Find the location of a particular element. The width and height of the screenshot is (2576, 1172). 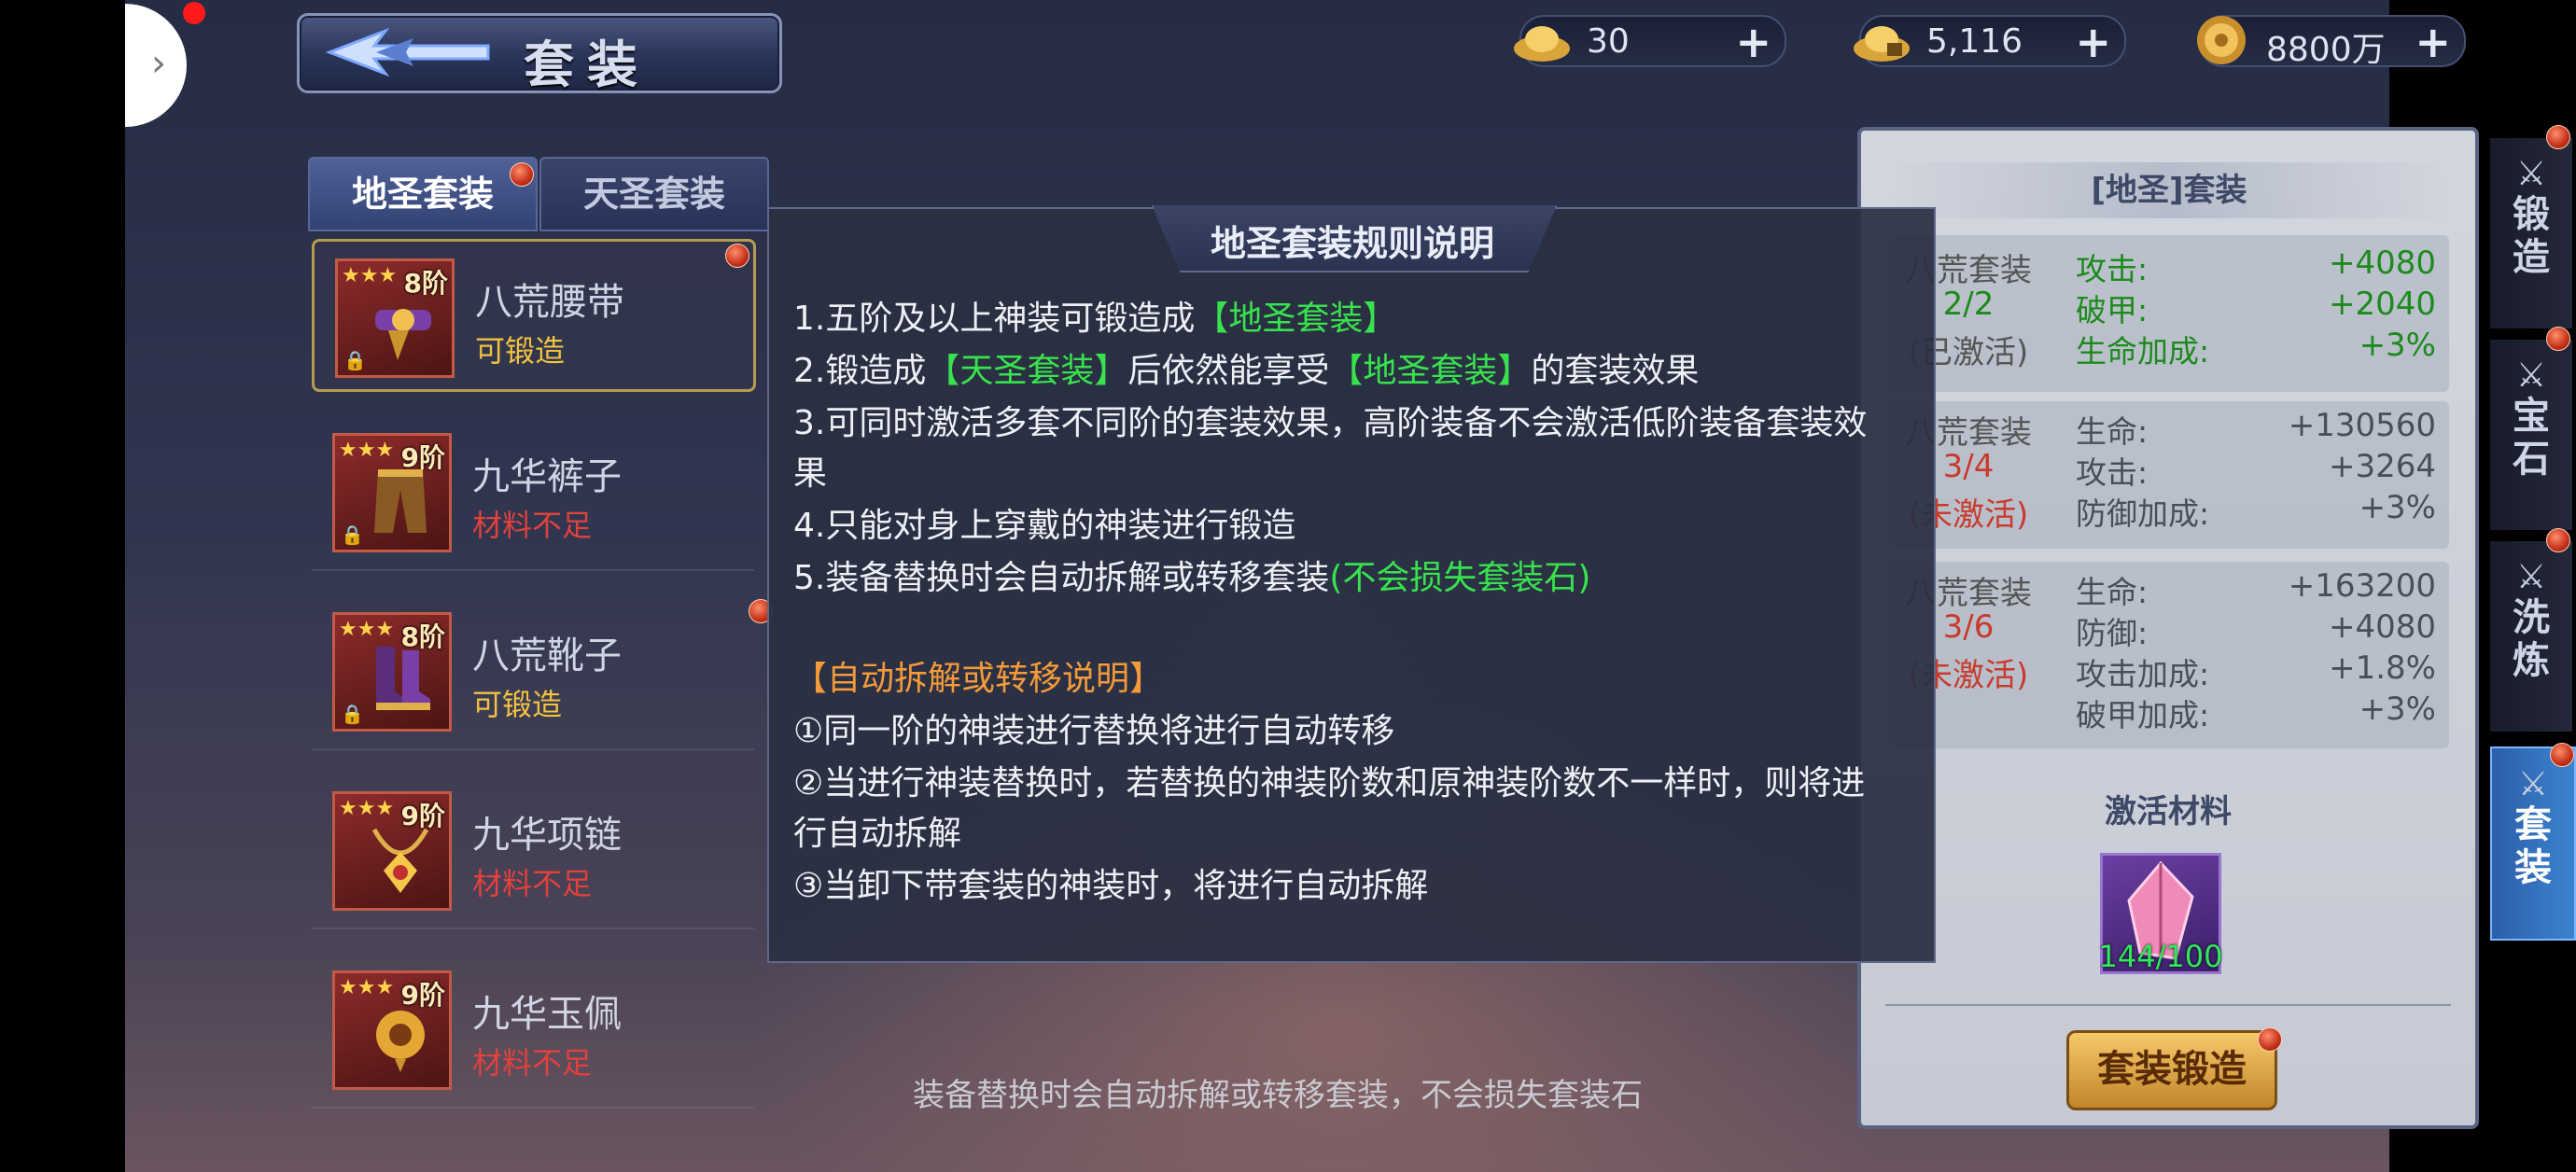

equipment-icon: ★★★ 🔒 9阶 is located at coordinates (392, 492).